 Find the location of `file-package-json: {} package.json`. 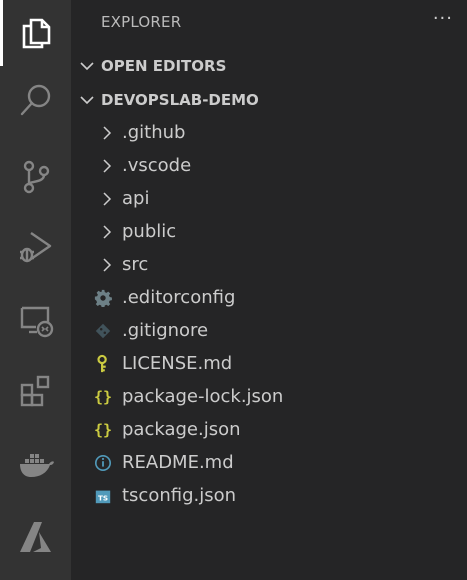

file-package-json: {} package.json is located at coordinates (269, 429).